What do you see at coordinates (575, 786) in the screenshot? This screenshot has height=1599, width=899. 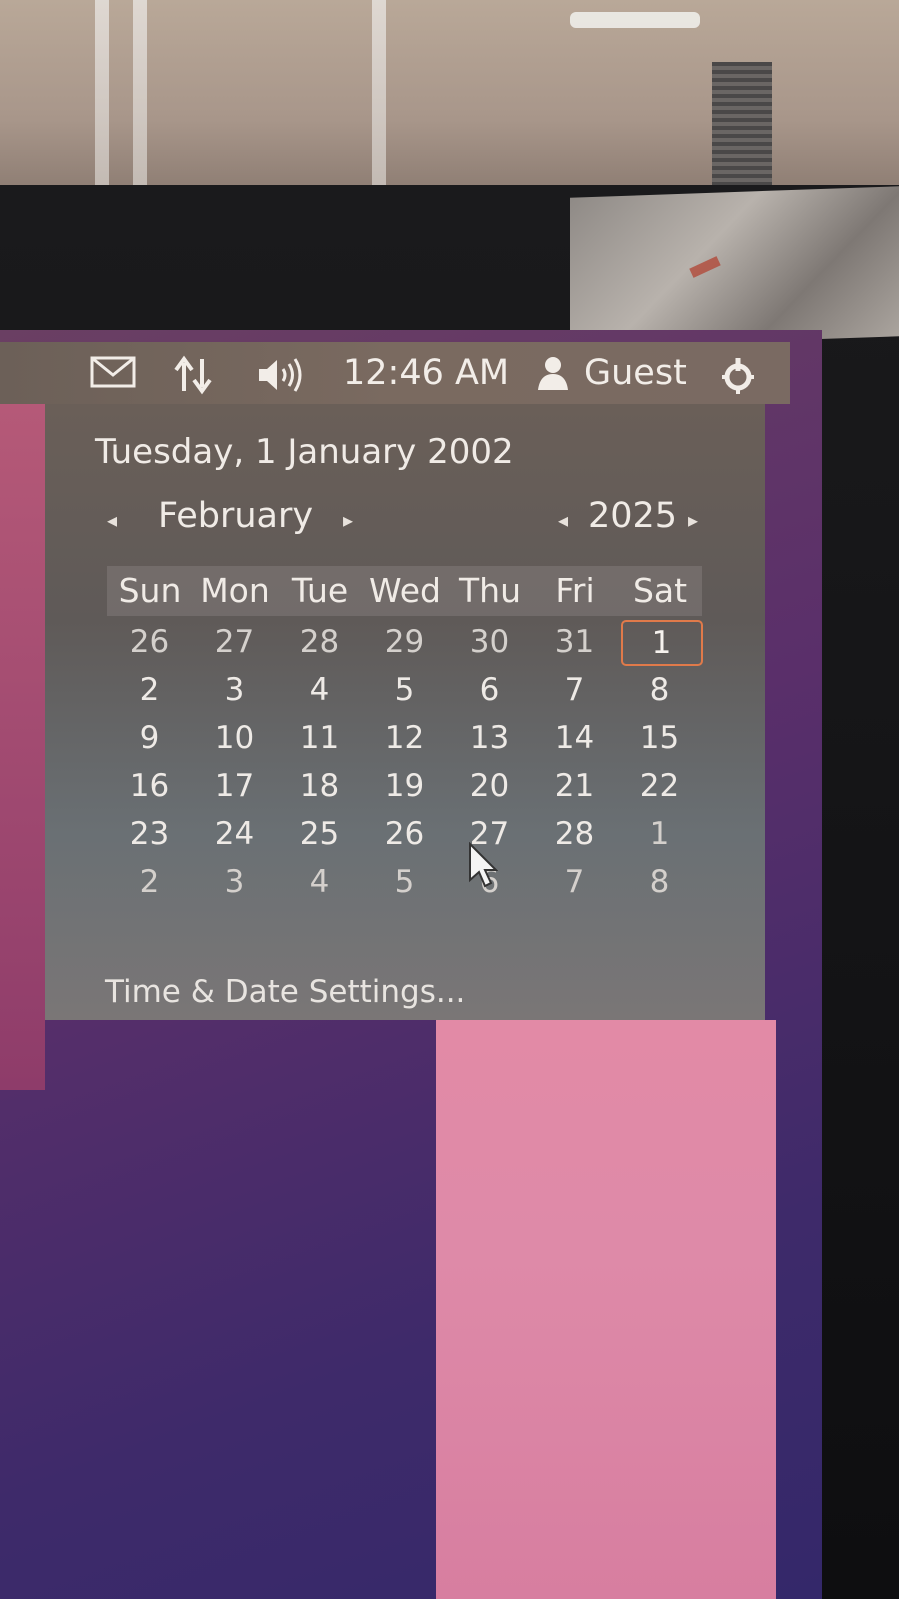 I see `calendar-day: 21` at bounding box center [575, 786].